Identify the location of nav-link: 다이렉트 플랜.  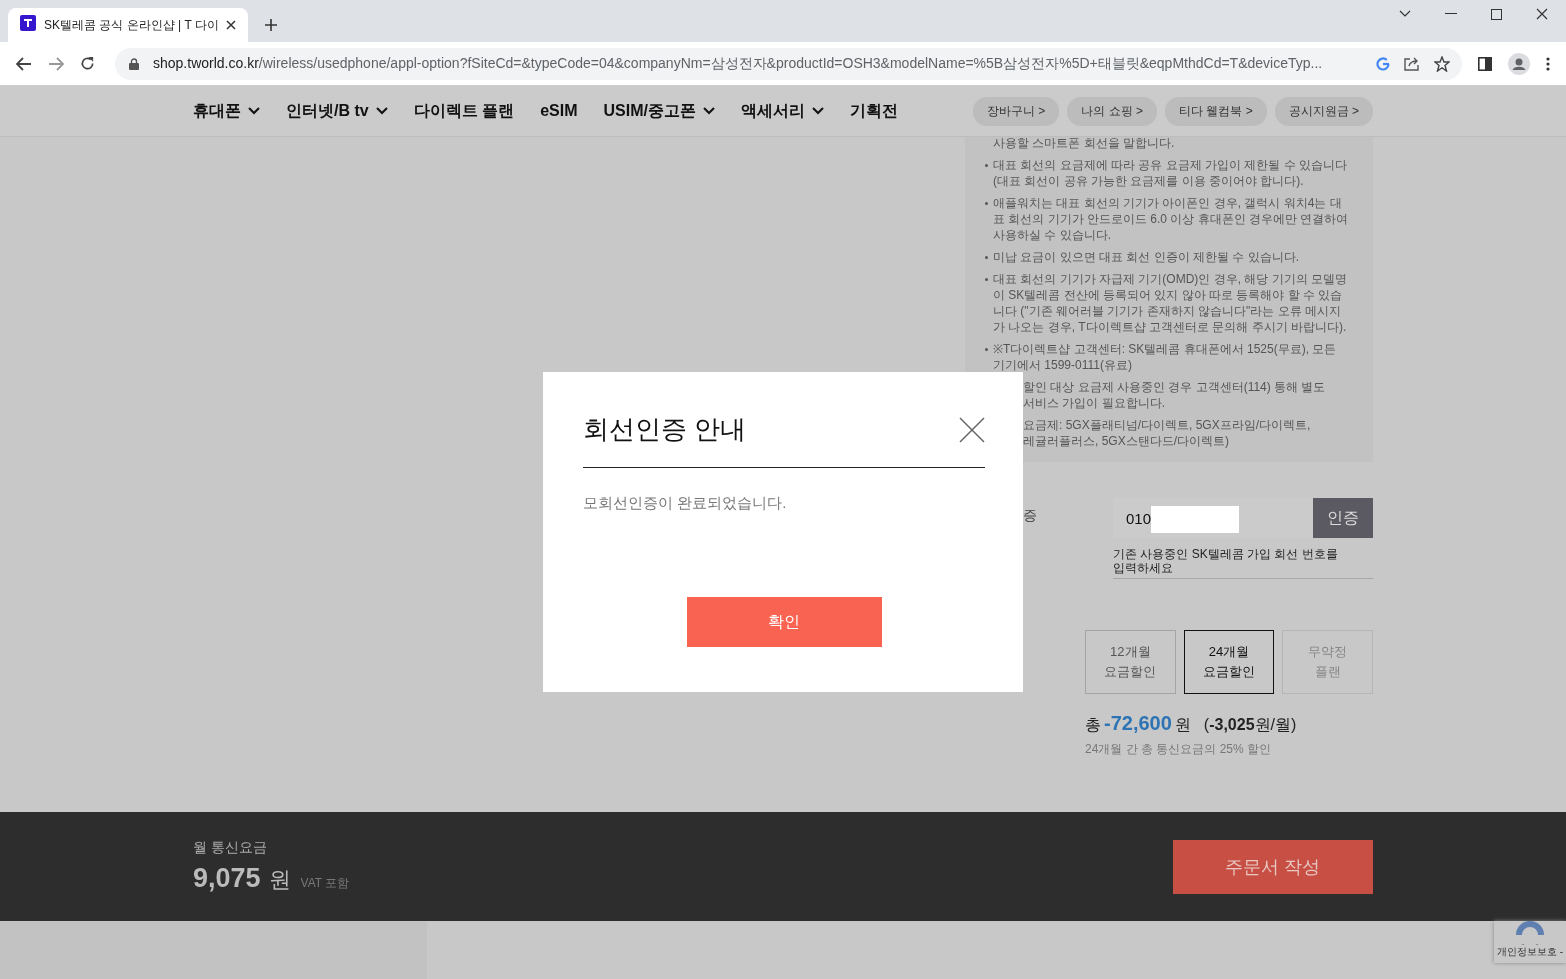
(464, 111).